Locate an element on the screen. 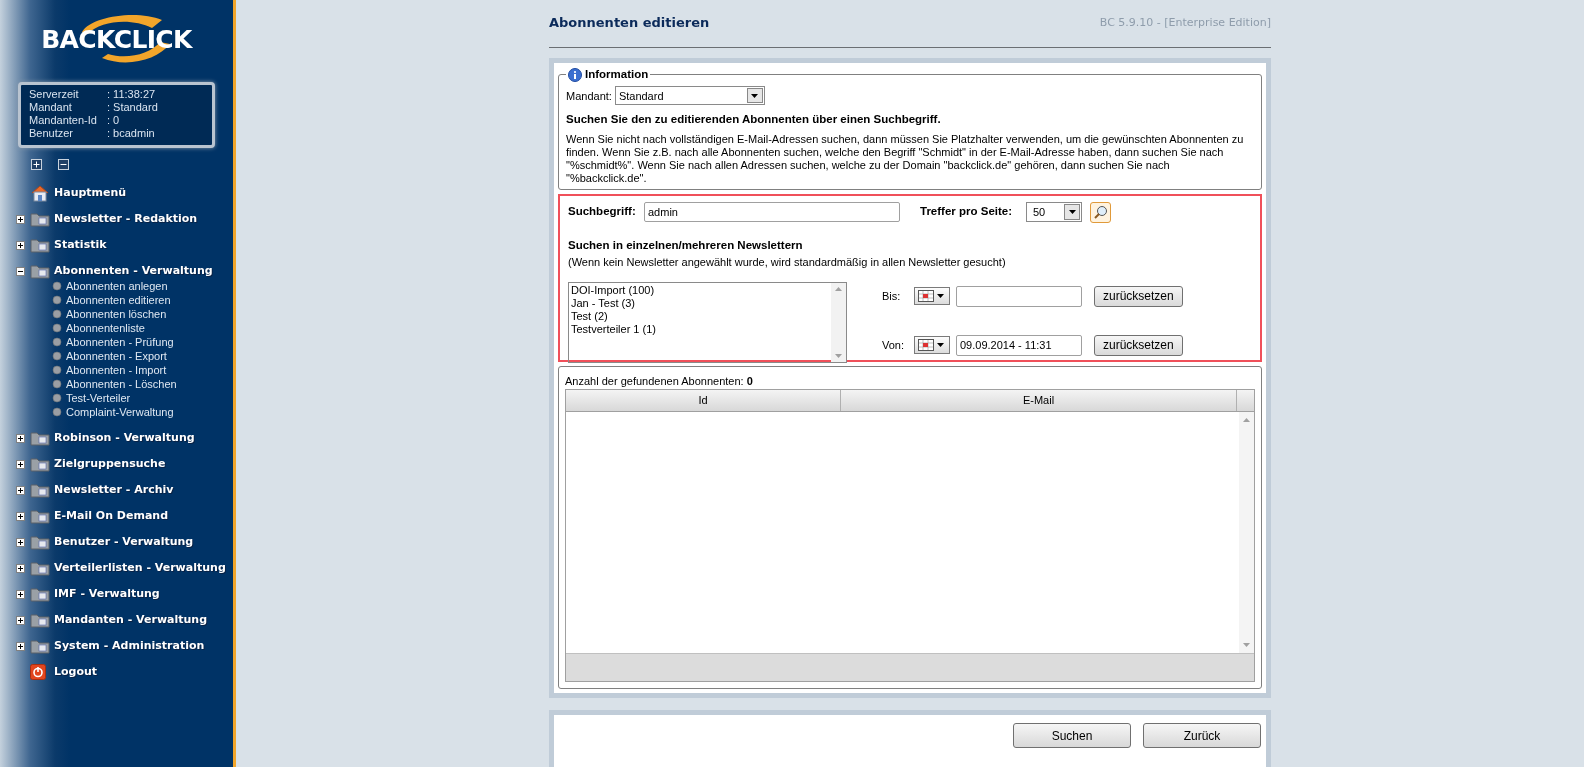 This screenshot has width=1584, height=767. info-label: Mandant is located at coordinates (51, 107).